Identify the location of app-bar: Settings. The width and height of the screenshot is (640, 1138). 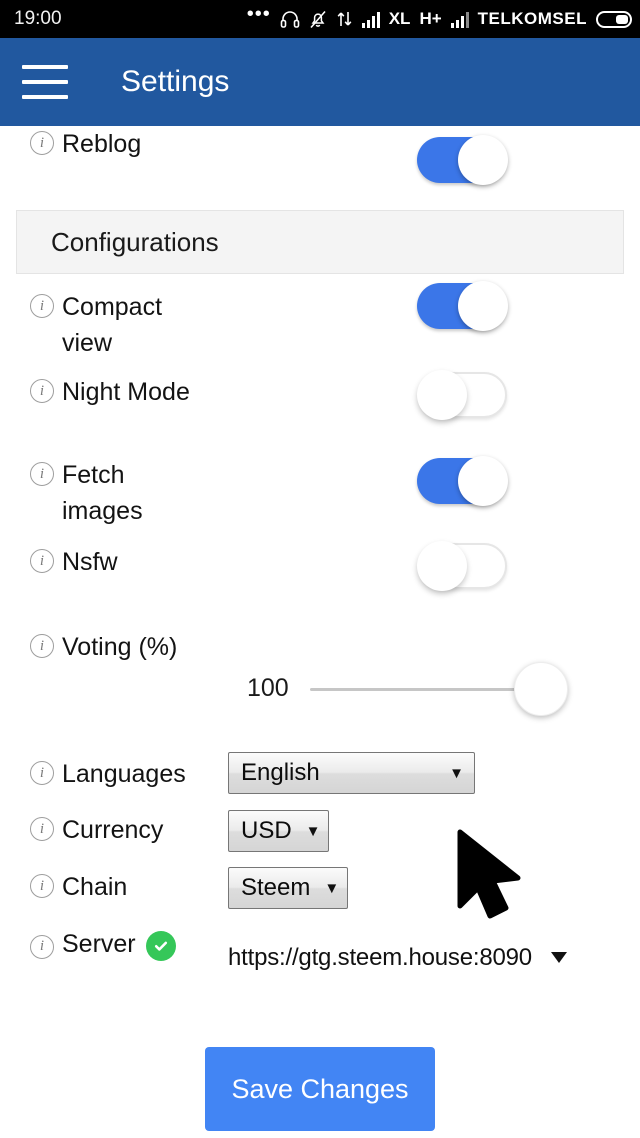
(320, 82).